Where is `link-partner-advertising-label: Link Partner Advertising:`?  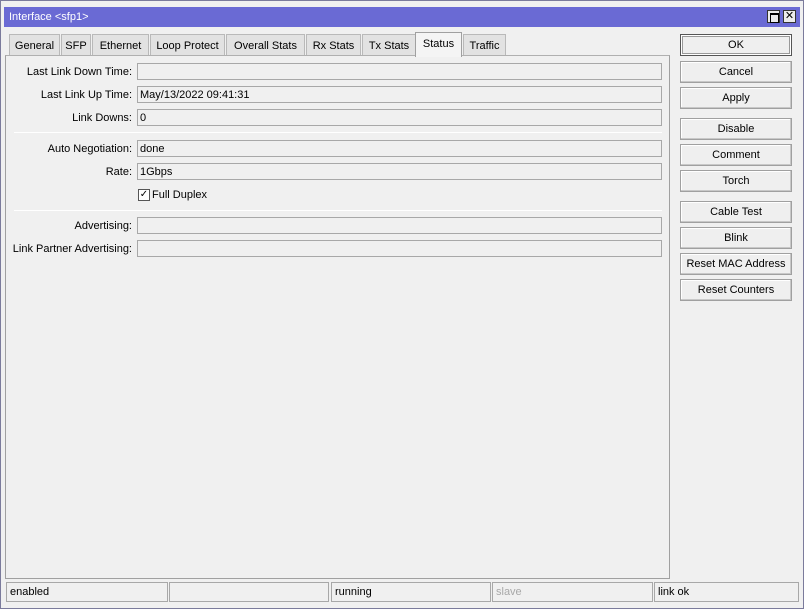 link-partner-advertising-label: Link Partner Advertising: is located at coordinates (72, 249).